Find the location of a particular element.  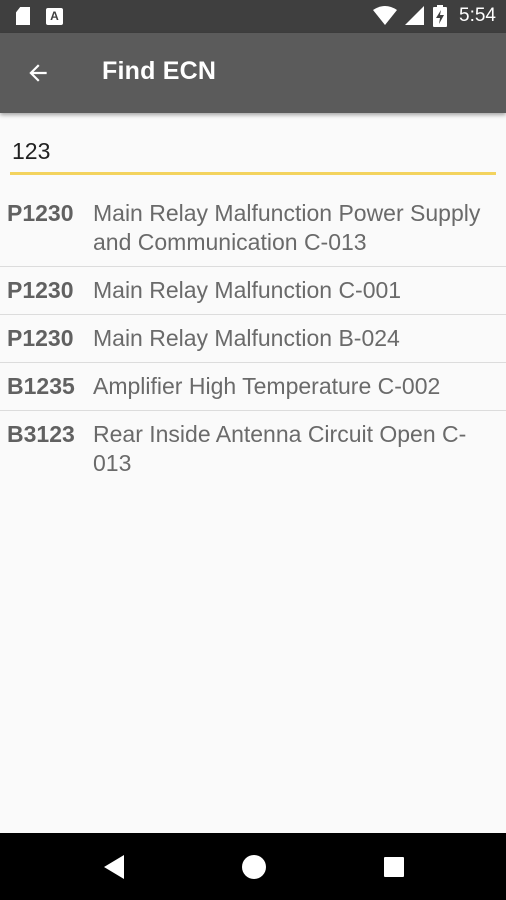

a-notification-icon: A is located at coordinates (54, 16).